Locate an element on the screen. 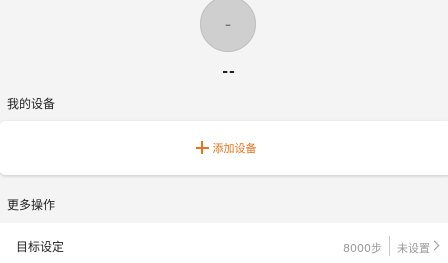 This screenshot has height=263, width=448. my-devices-title: 我的设备 is located at coordinates (31, 104).